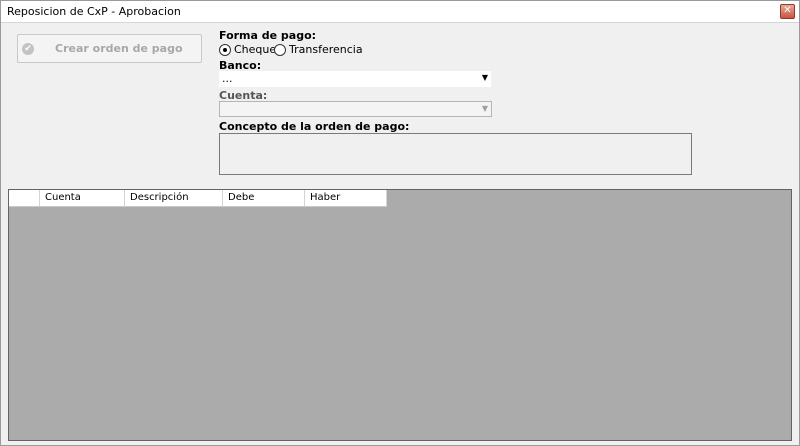 Image resolution: width=800 pixels, height=446 pixels. Describe the element at coordinates (314, 126) in the screenshot. I see `concepto-label: Concepto de la orden de pago:` at that location.